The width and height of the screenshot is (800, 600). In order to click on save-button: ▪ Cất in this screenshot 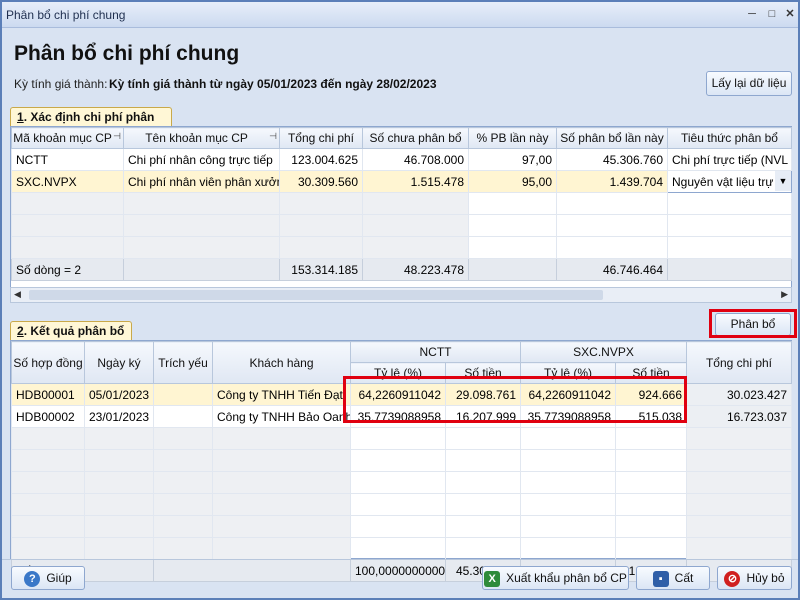, I will do `click(673, 578)`.